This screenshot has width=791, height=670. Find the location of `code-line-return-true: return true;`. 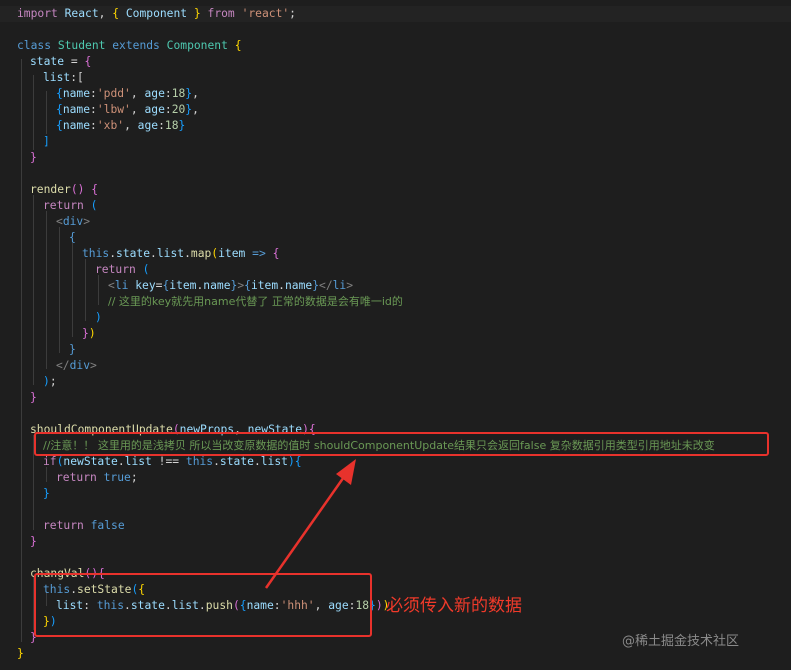

code-line-return-true: return true; is located at coordinates (97, 478).